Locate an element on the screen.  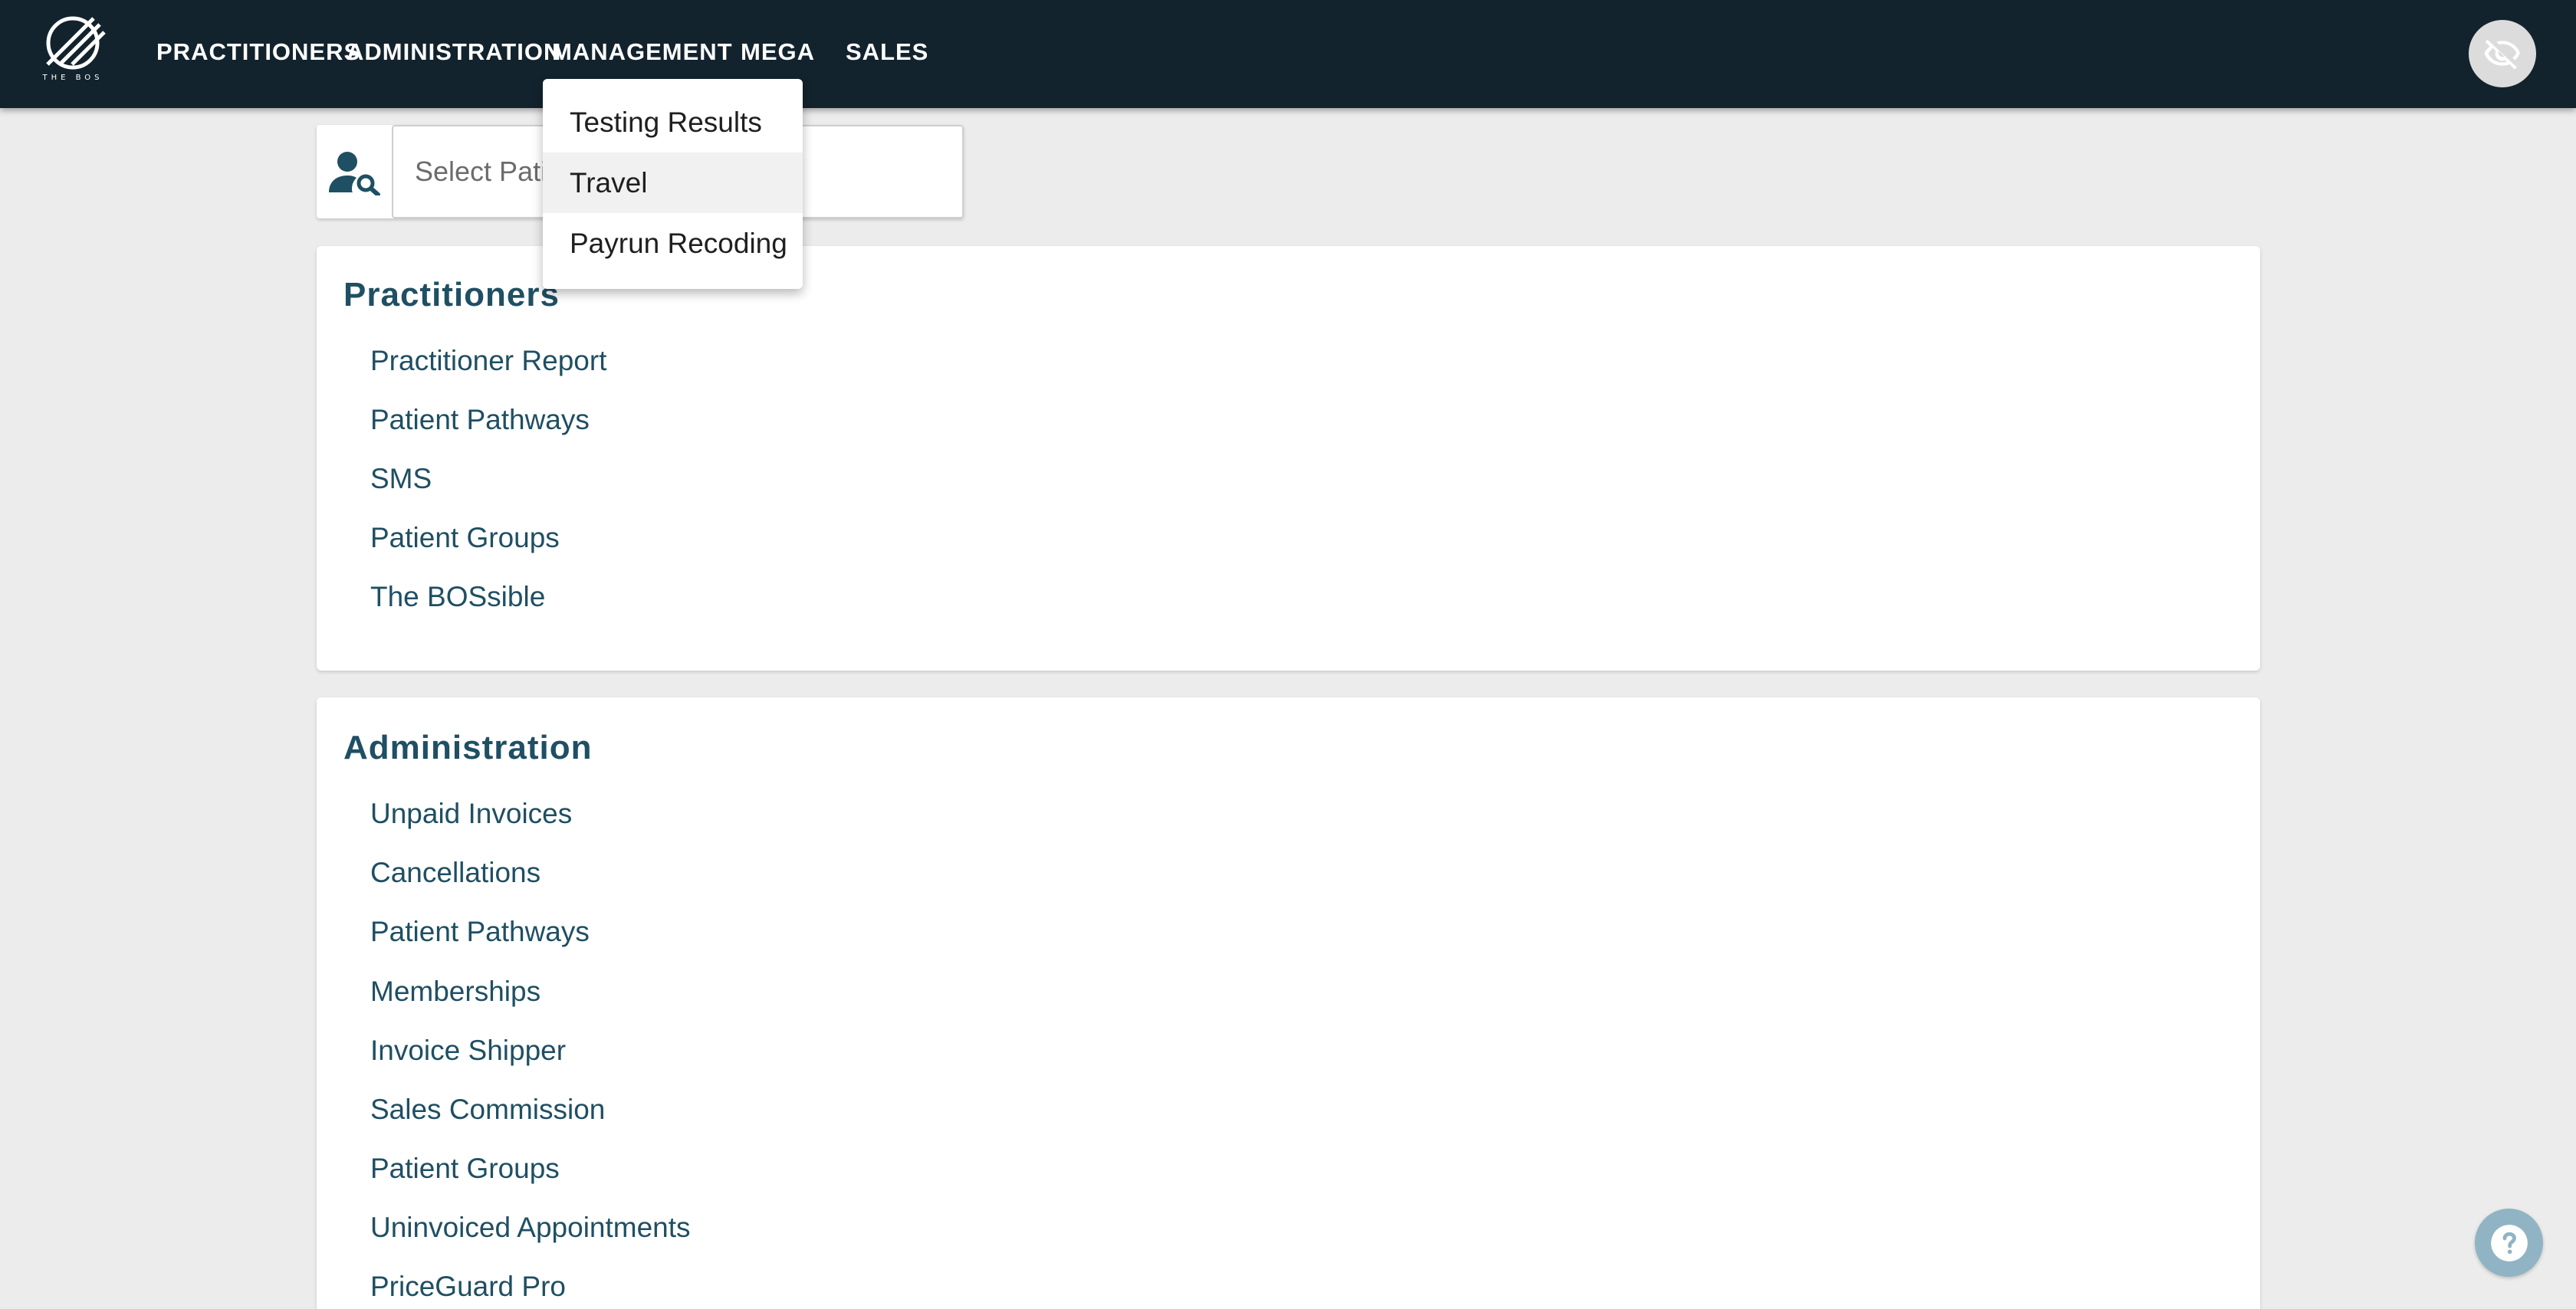
eye-off-icon is located at coordinates (2502, 55).